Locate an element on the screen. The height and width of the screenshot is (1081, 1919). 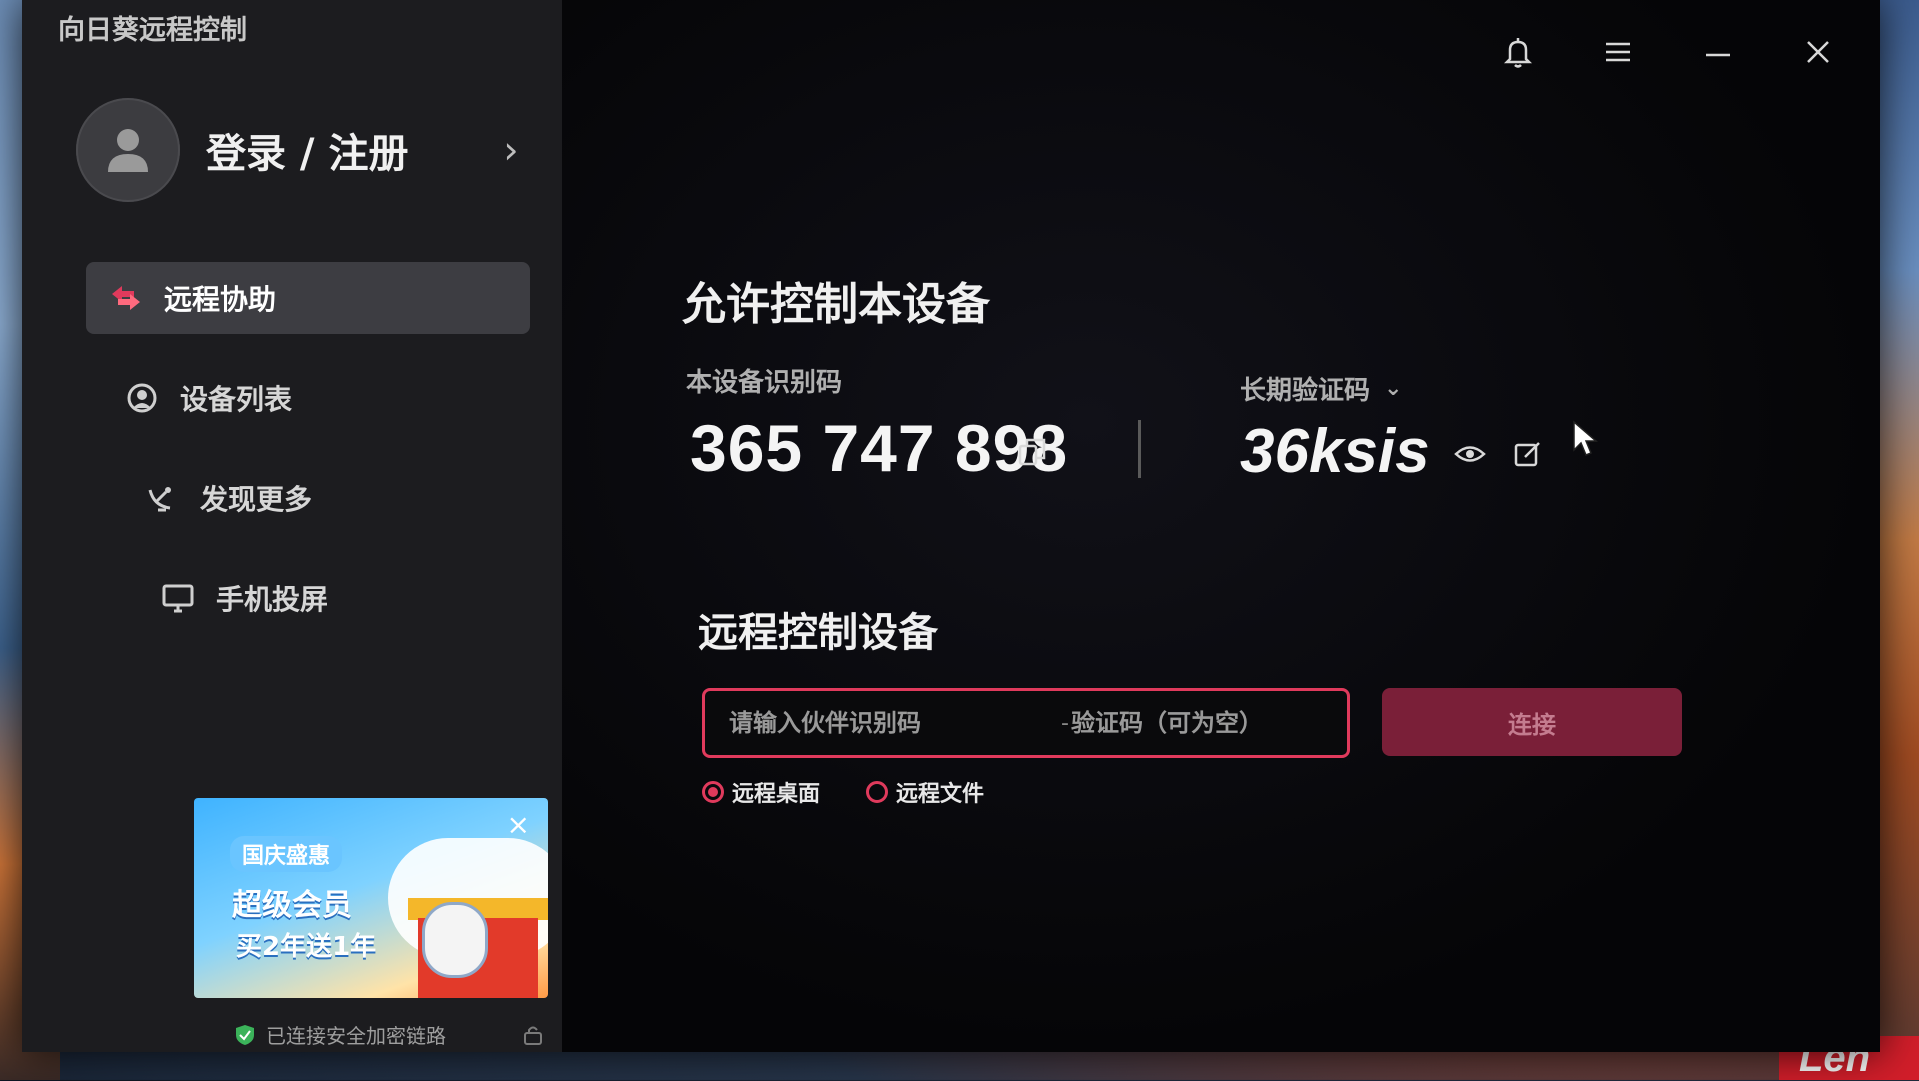
radio-selected-indicator is located at coordinates (713, 792).